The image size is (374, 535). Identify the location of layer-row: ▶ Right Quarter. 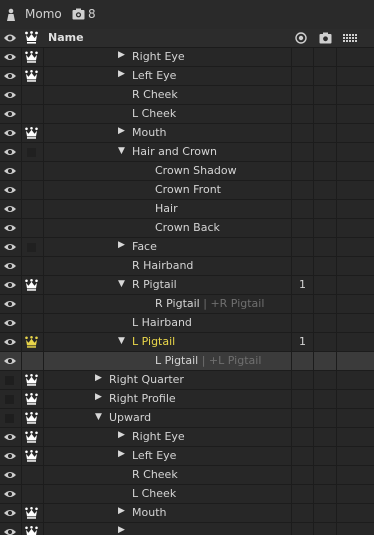
(187, 380).